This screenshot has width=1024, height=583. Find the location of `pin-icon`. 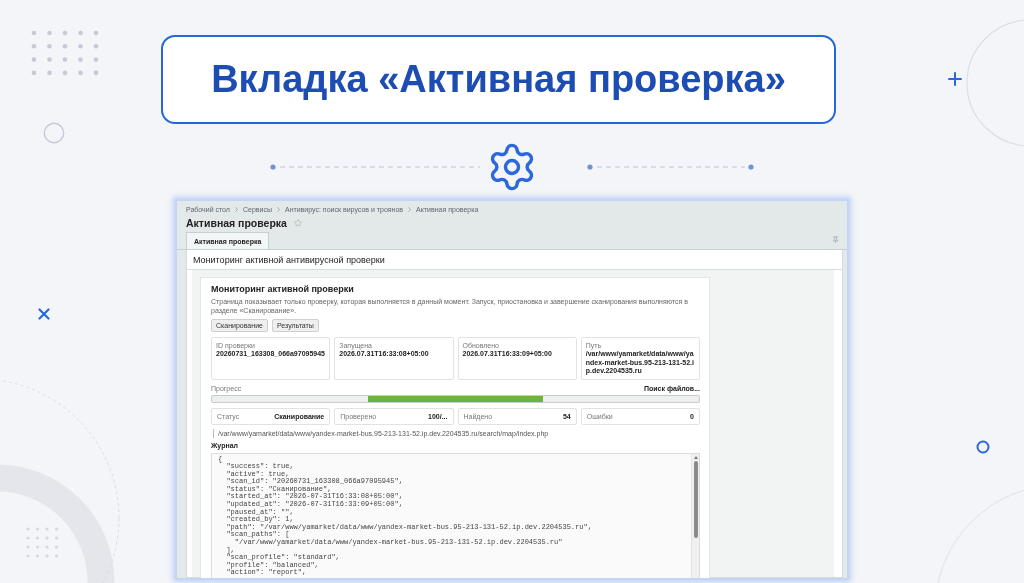

pin-icon is located at coordinates (835, 239).